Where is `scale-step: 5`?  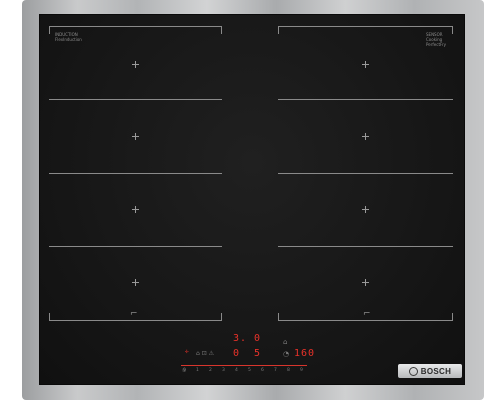 scale-step: 5 is located at coordinates (249, 371).